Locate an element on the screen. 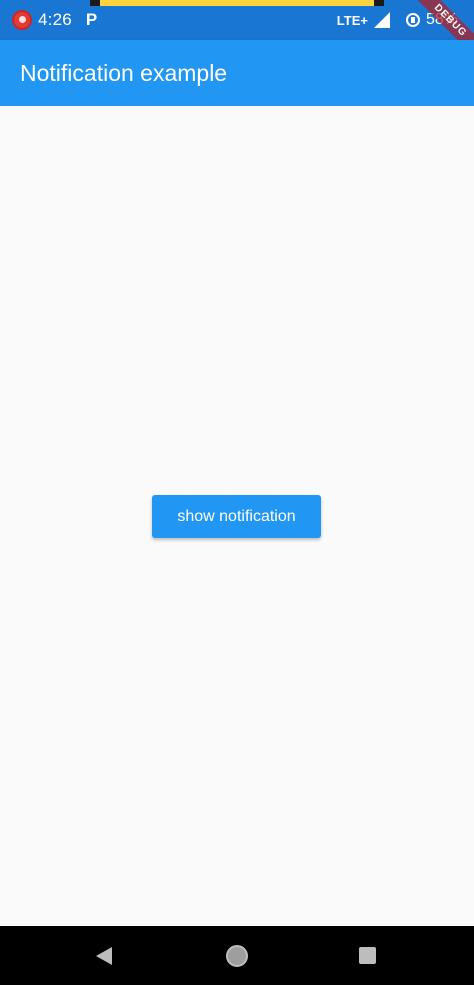  status-time: 4:26 is located at coordinates (55, 19).